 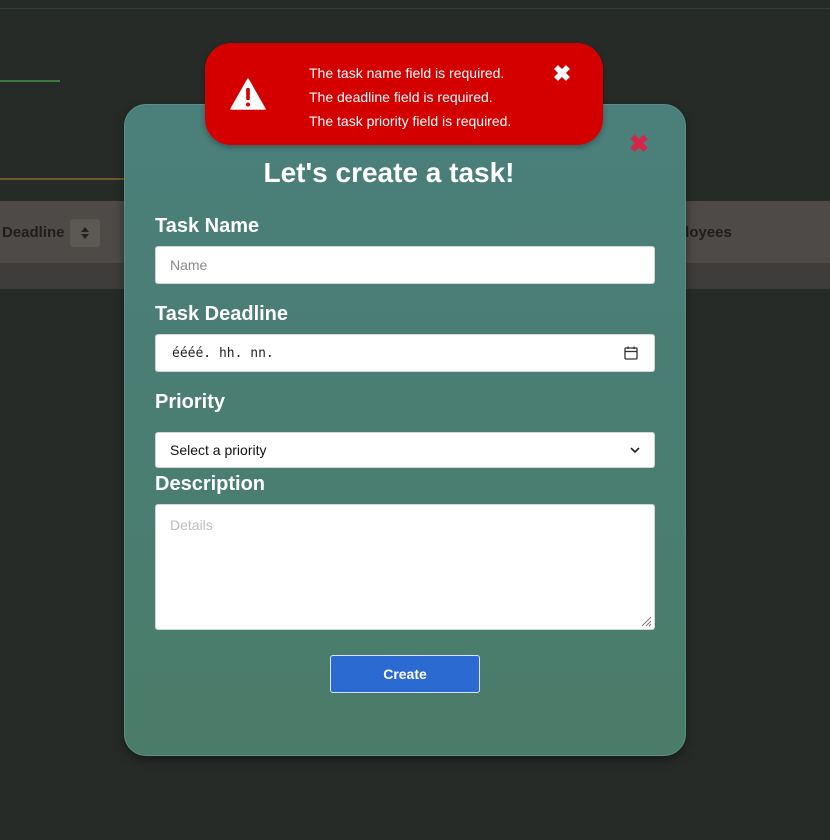 What do you see at coordinates (222, 314) in the screenshot?
I see `task-deadline-label: Task Deadline` at bounding box center [222, 314].